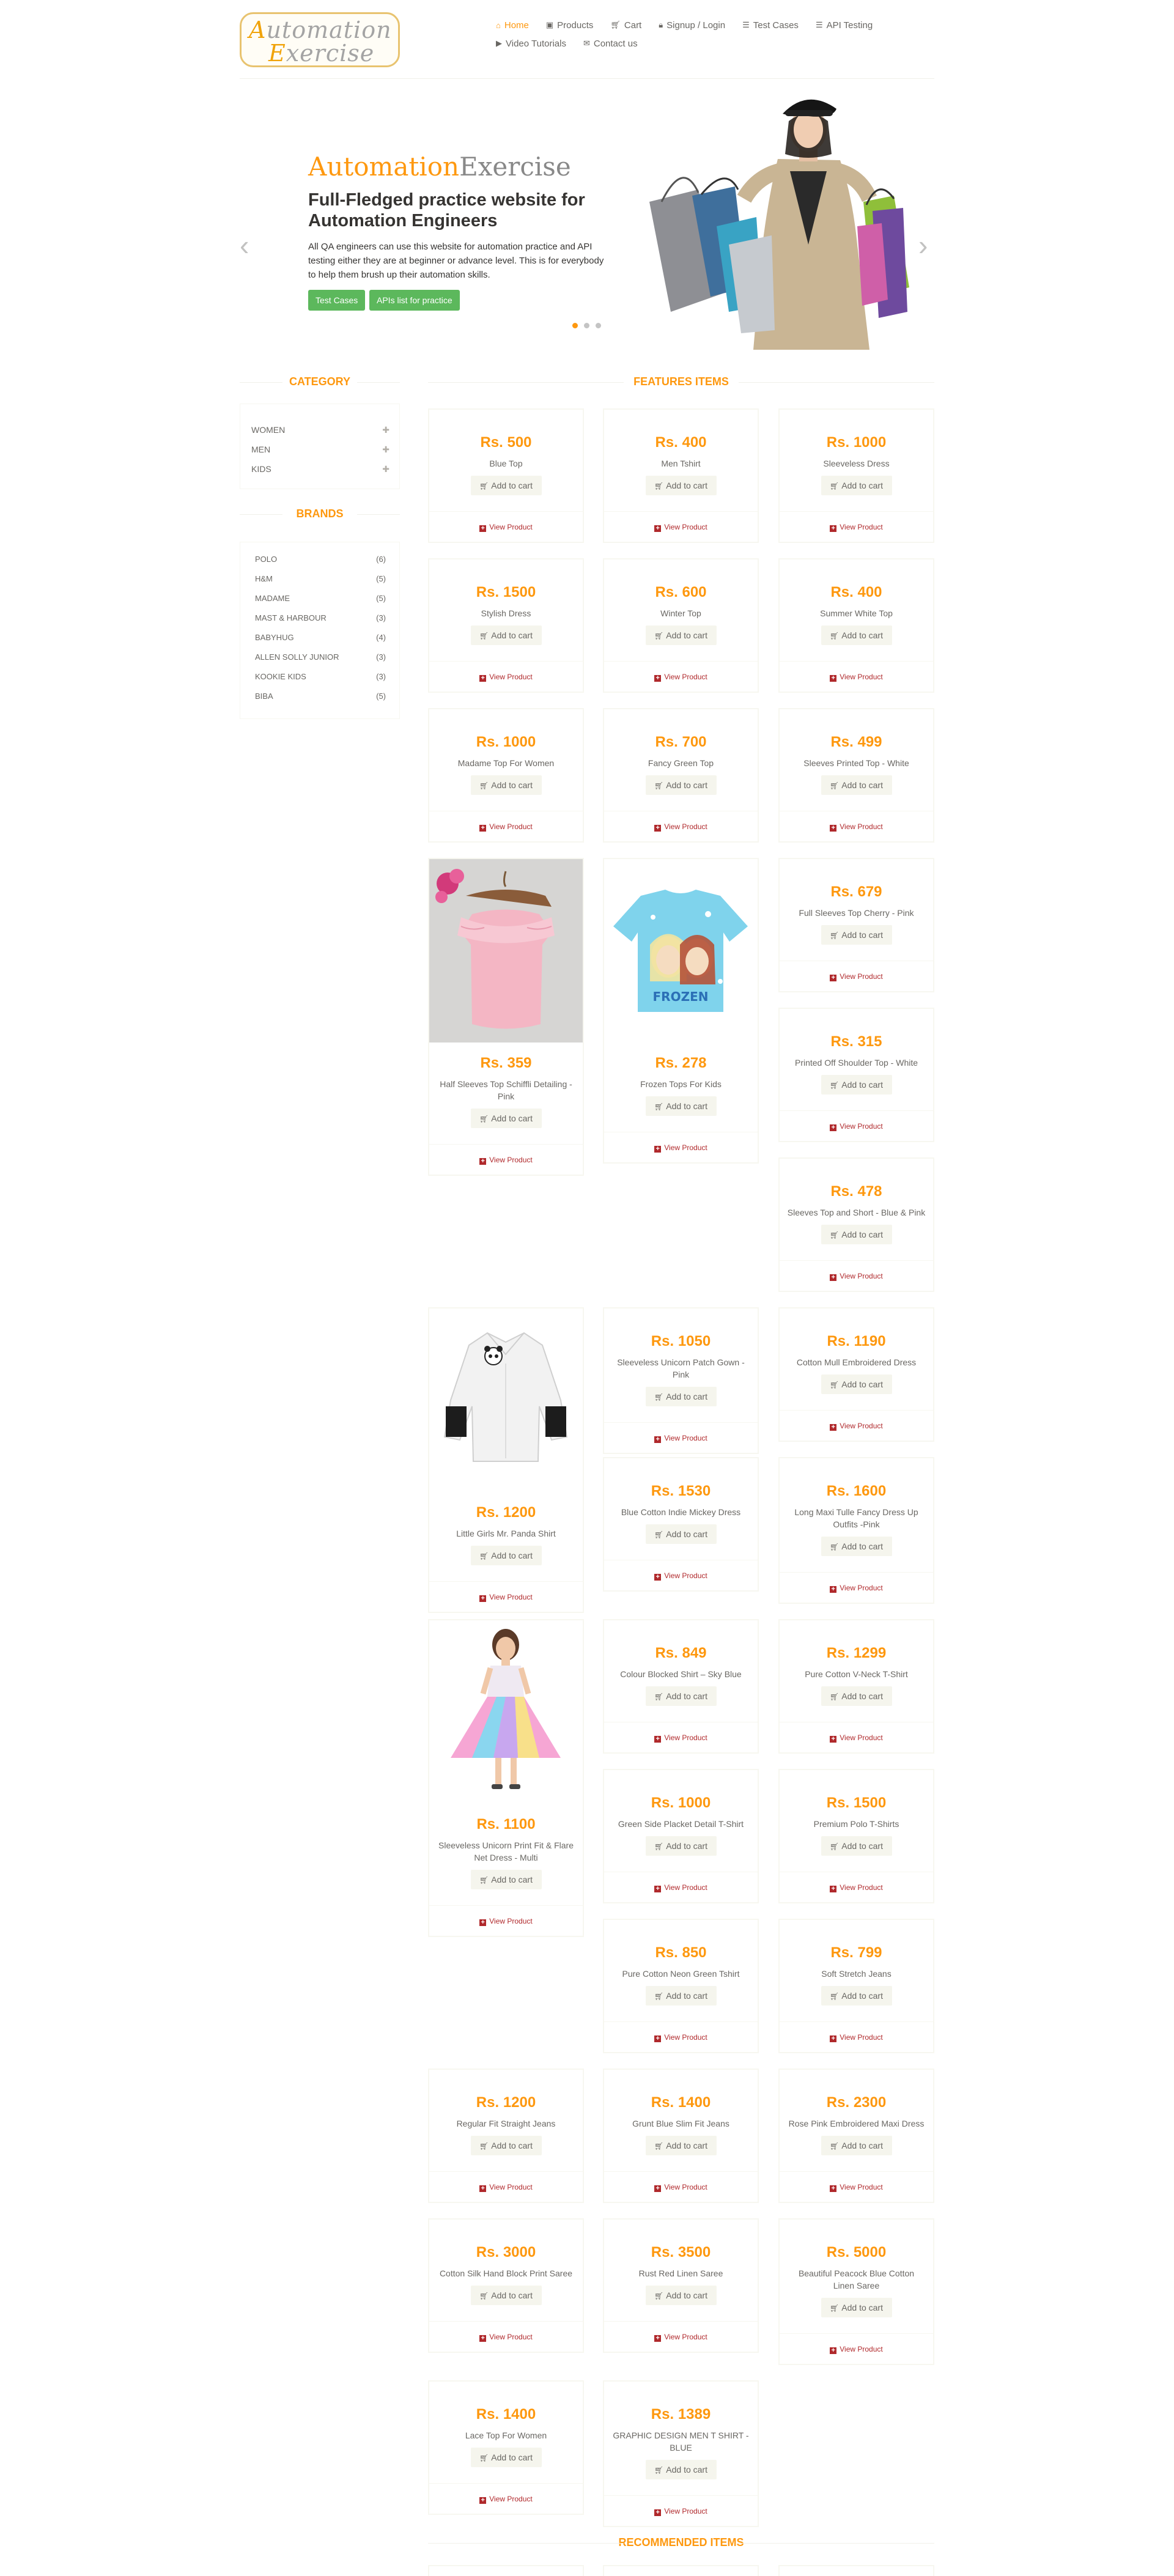  I want to click on brand-item: BIBA (5), so click(320, 697).